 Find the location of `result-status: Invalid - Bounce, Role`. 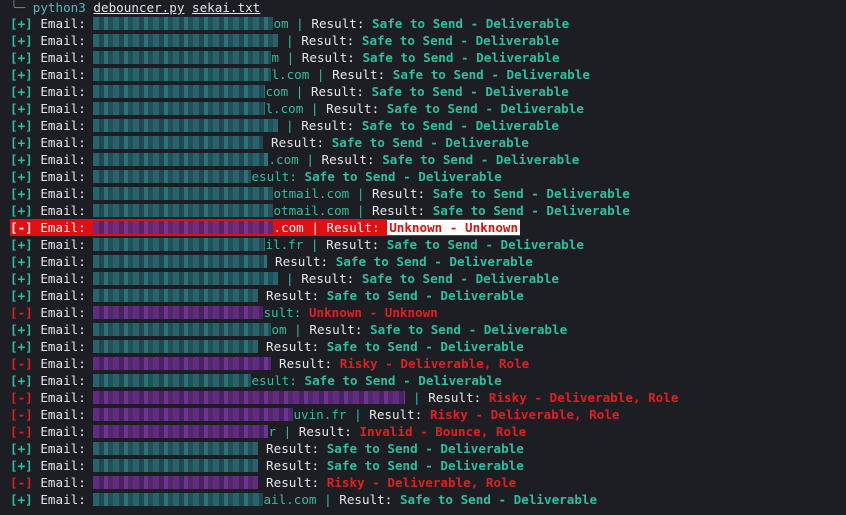

result-status: Invalid - Bounce, Role is located at coordinates (443, 431).